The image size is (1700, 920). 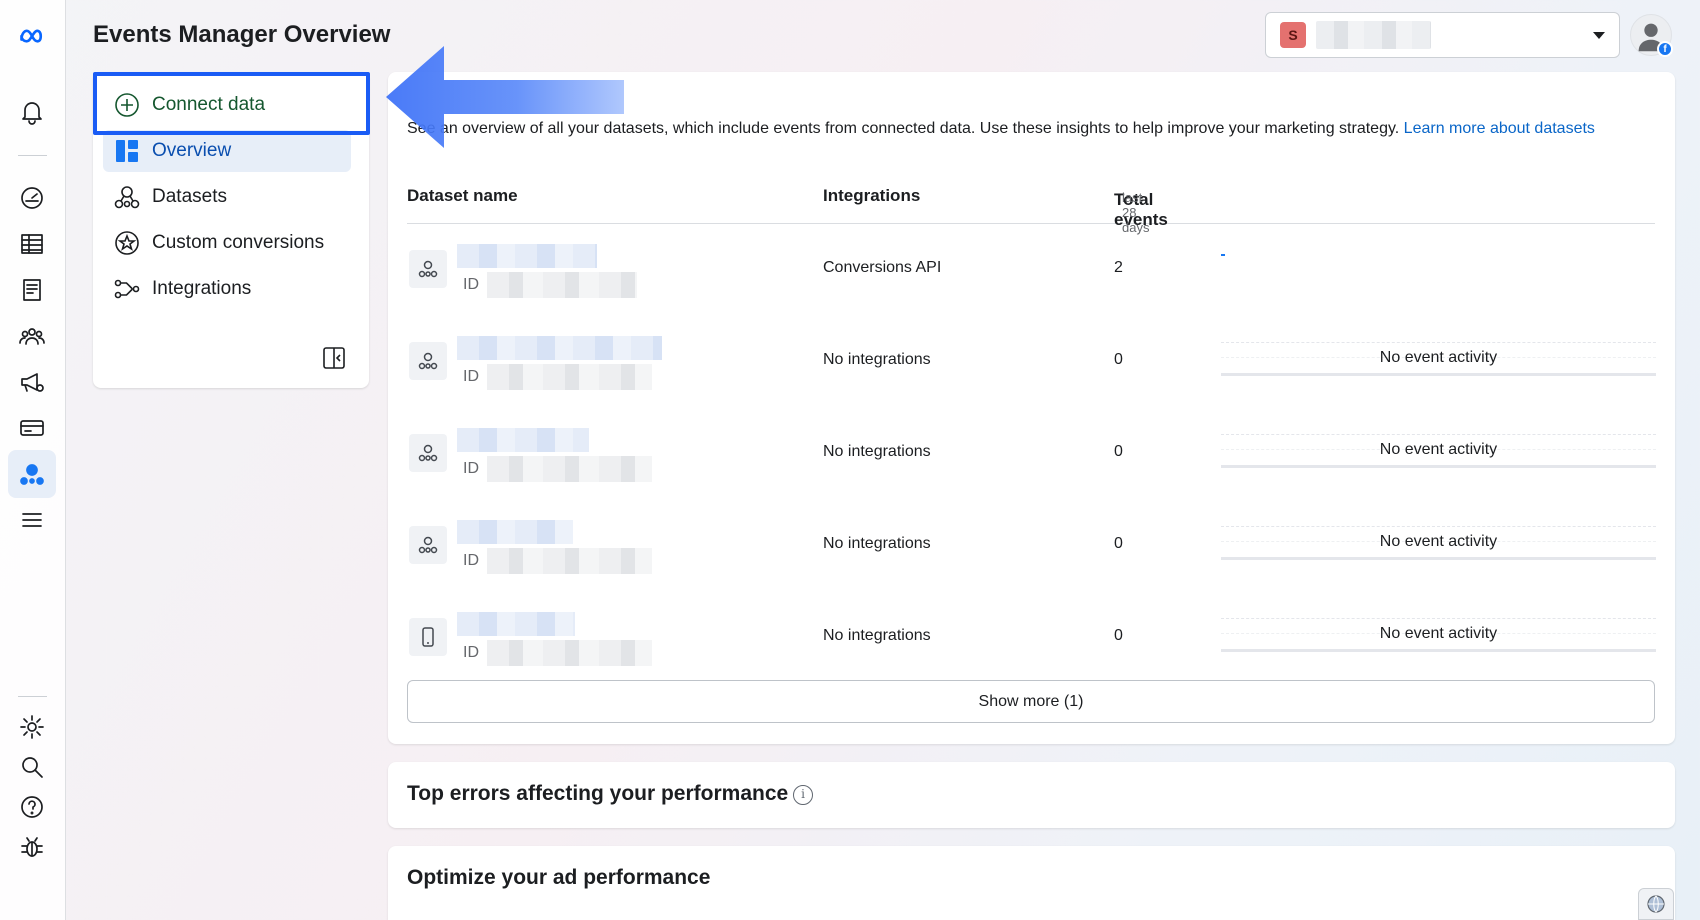 What do you see at coordinates (882, 267) in the screenshot?
I see `row-integration: Conversions API` at bounding box center [882, 267].